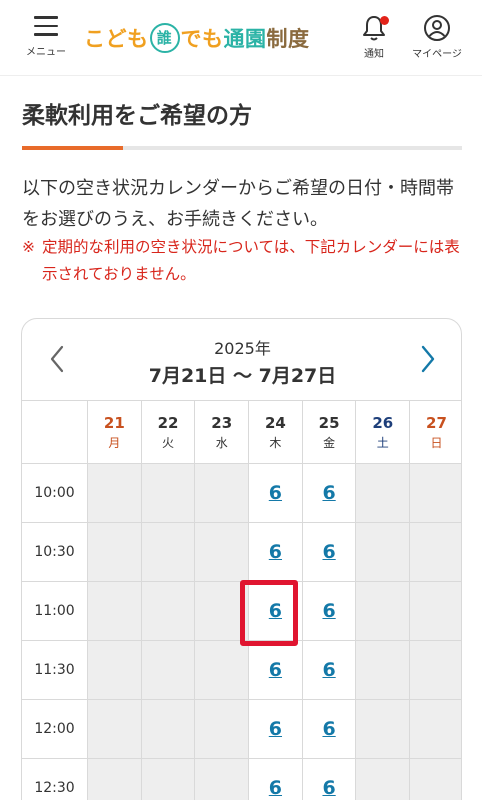 This screenshot has width=482, height=800. Describe the element at coordinates (116, 39) in the screenshot. I see `logo-text-kodomo: こども` at that location.